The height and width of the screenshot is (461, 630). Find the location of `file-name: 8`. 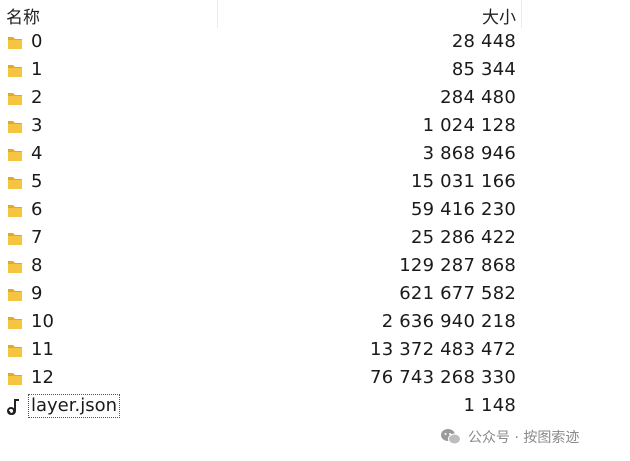

file-name: 8 is located at coordinates (37, 265).